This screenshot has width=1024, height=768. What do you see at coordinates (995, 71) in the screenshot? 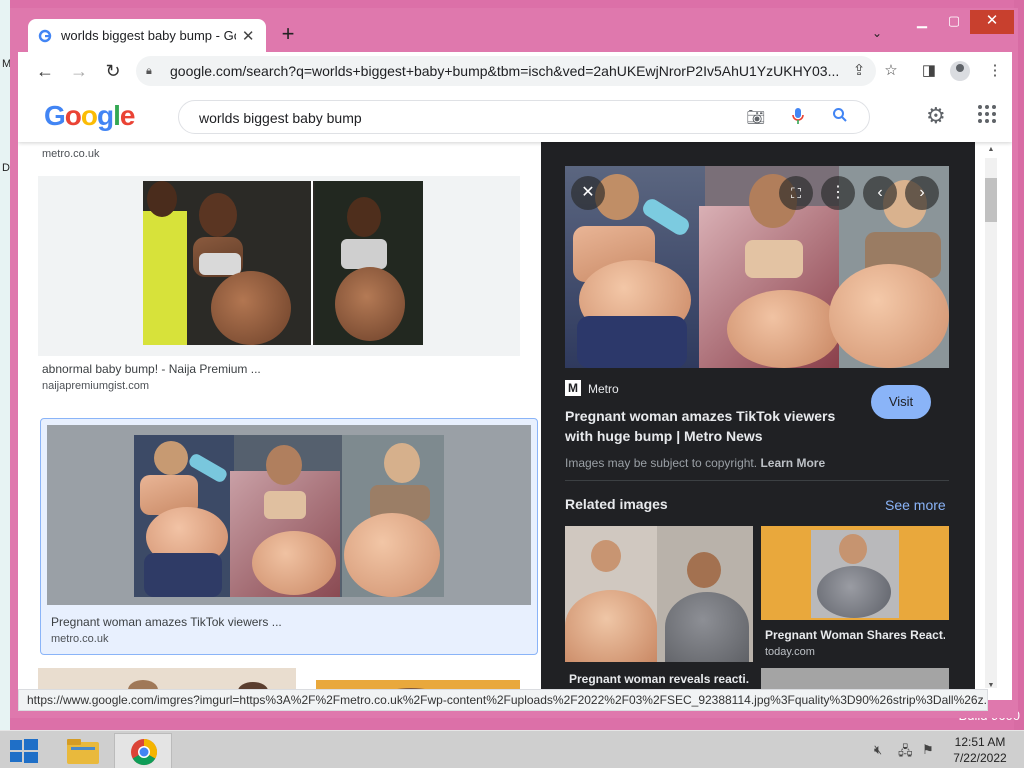
I see `browser-menu-icon: ⋮` at bounding box center [995, 71].